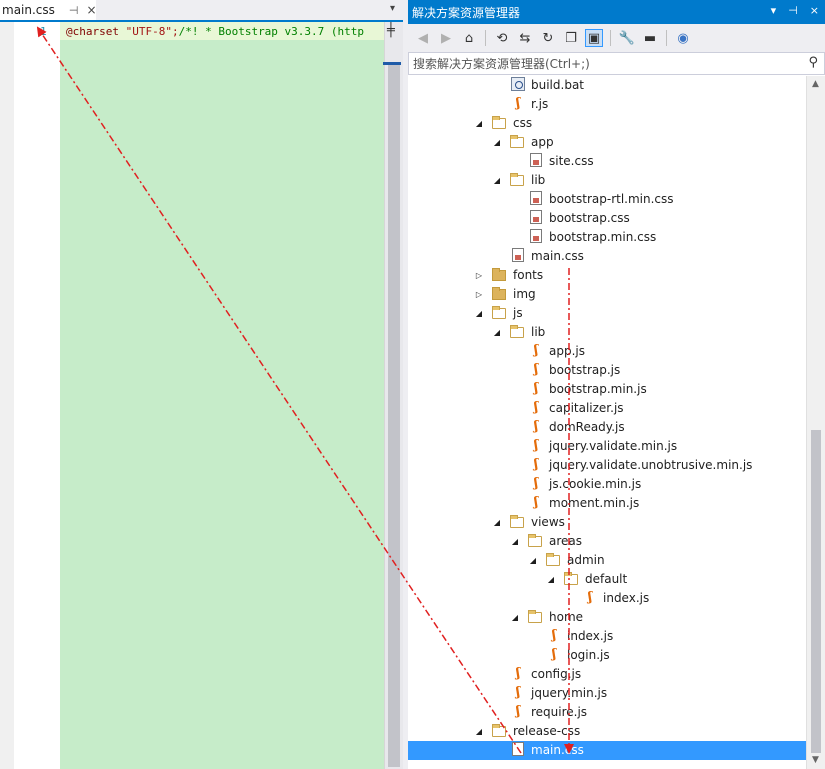  What do you see at coordinates (774, 10) in the screenshot?
I see `window-position-dropdown-icon: ▾` at bounding box center [774, 10].